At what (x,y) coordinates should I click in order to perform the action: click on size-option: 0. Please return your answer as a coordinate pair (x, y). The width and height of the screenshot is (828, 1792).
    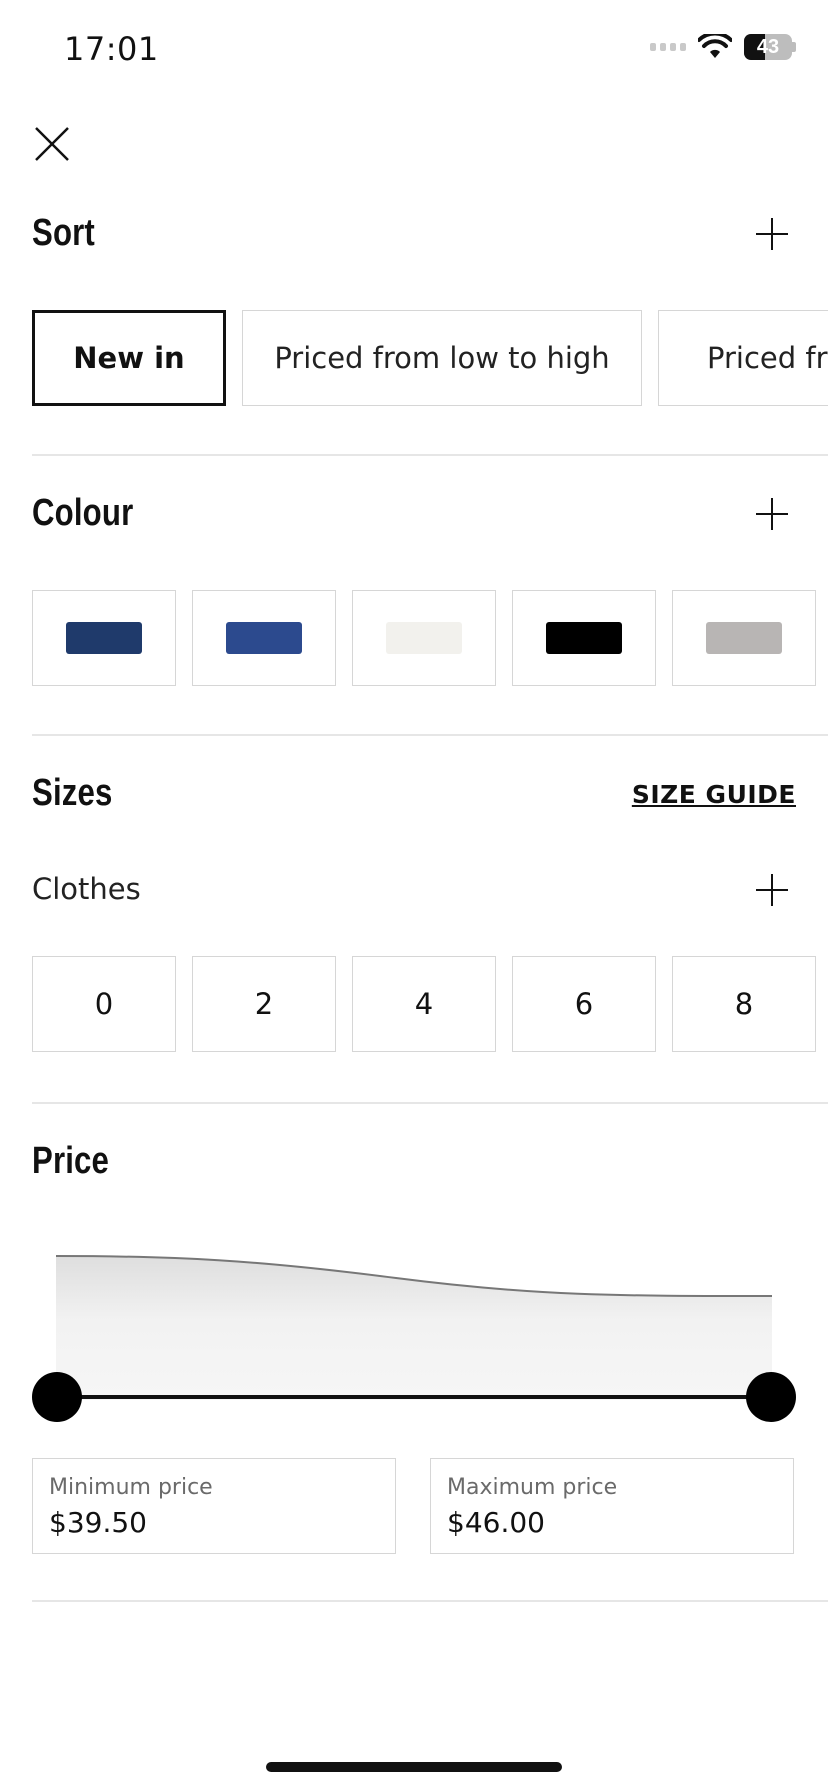
    Looking at the image, I should click on (104, 1004).